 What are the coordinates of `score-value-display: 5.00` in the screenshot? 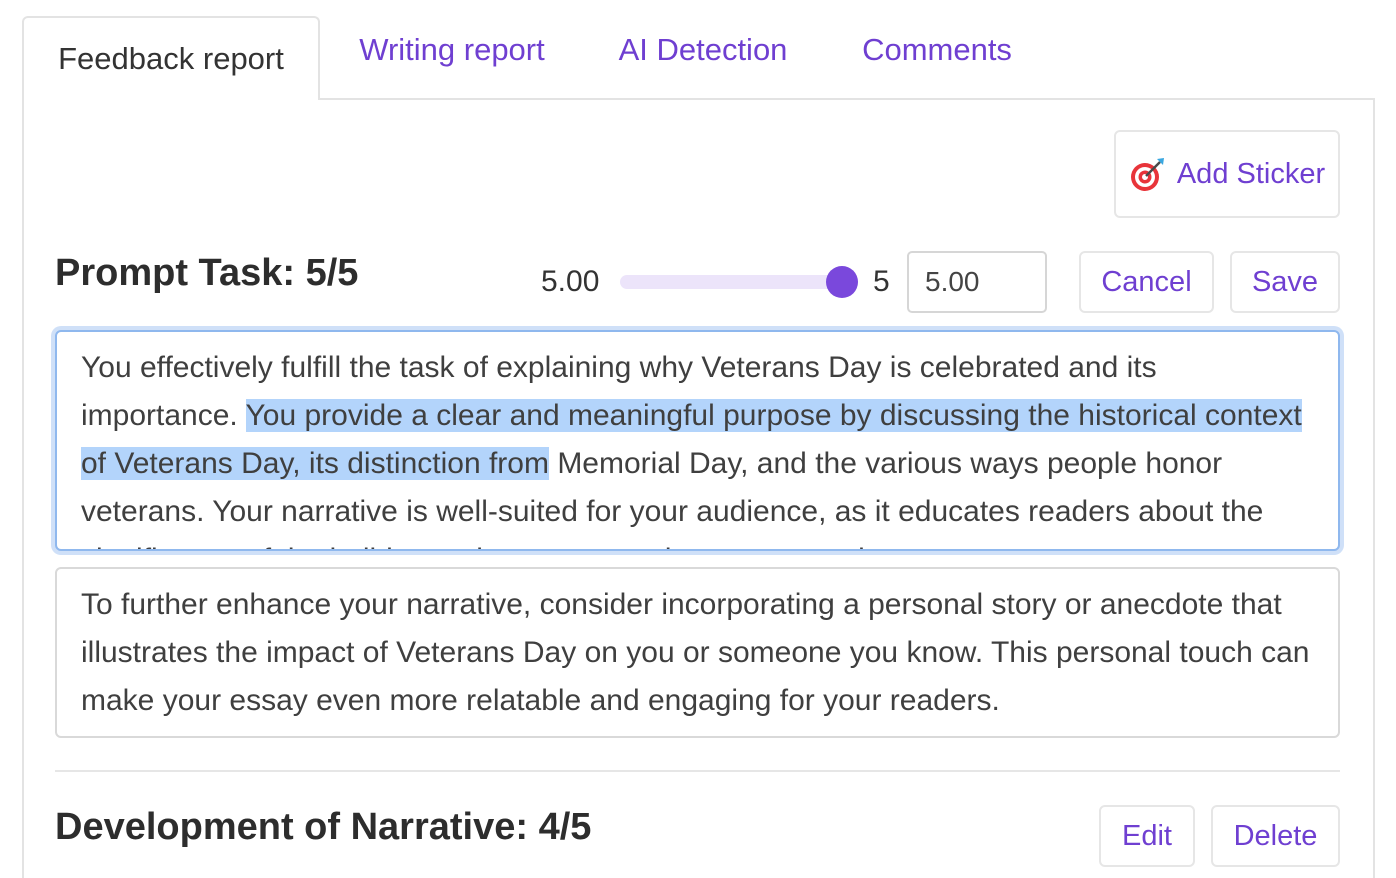 It's located at (570, 281).